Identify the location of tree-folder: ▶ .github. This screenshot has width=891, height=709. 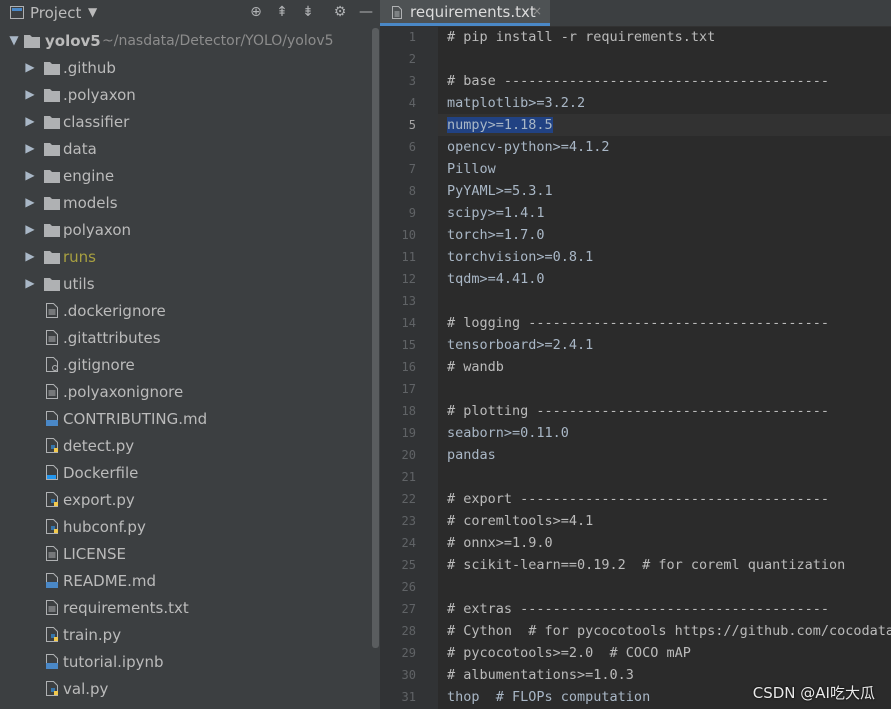
(185, 68).